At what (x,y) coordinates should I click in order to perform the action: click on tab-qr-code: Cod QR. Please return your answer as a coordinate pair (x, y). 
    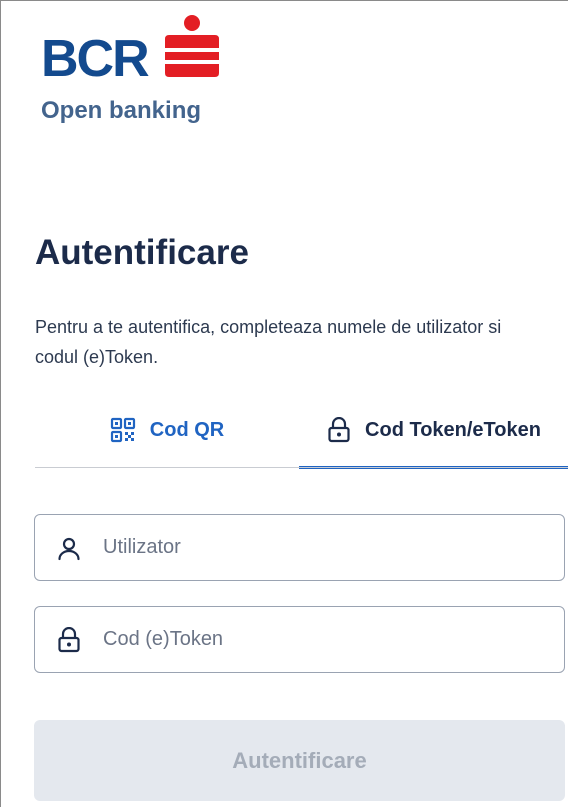
    Looking at the image, I should click on (167, 430).